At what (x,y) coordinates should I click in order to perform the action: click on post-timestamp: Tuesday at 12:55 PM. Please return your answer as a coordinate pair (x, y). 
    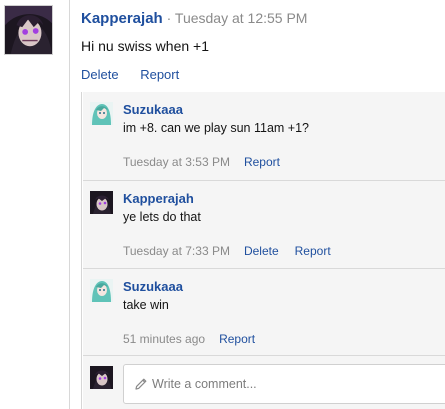
    Looking at the image, I should click on (241, 18).